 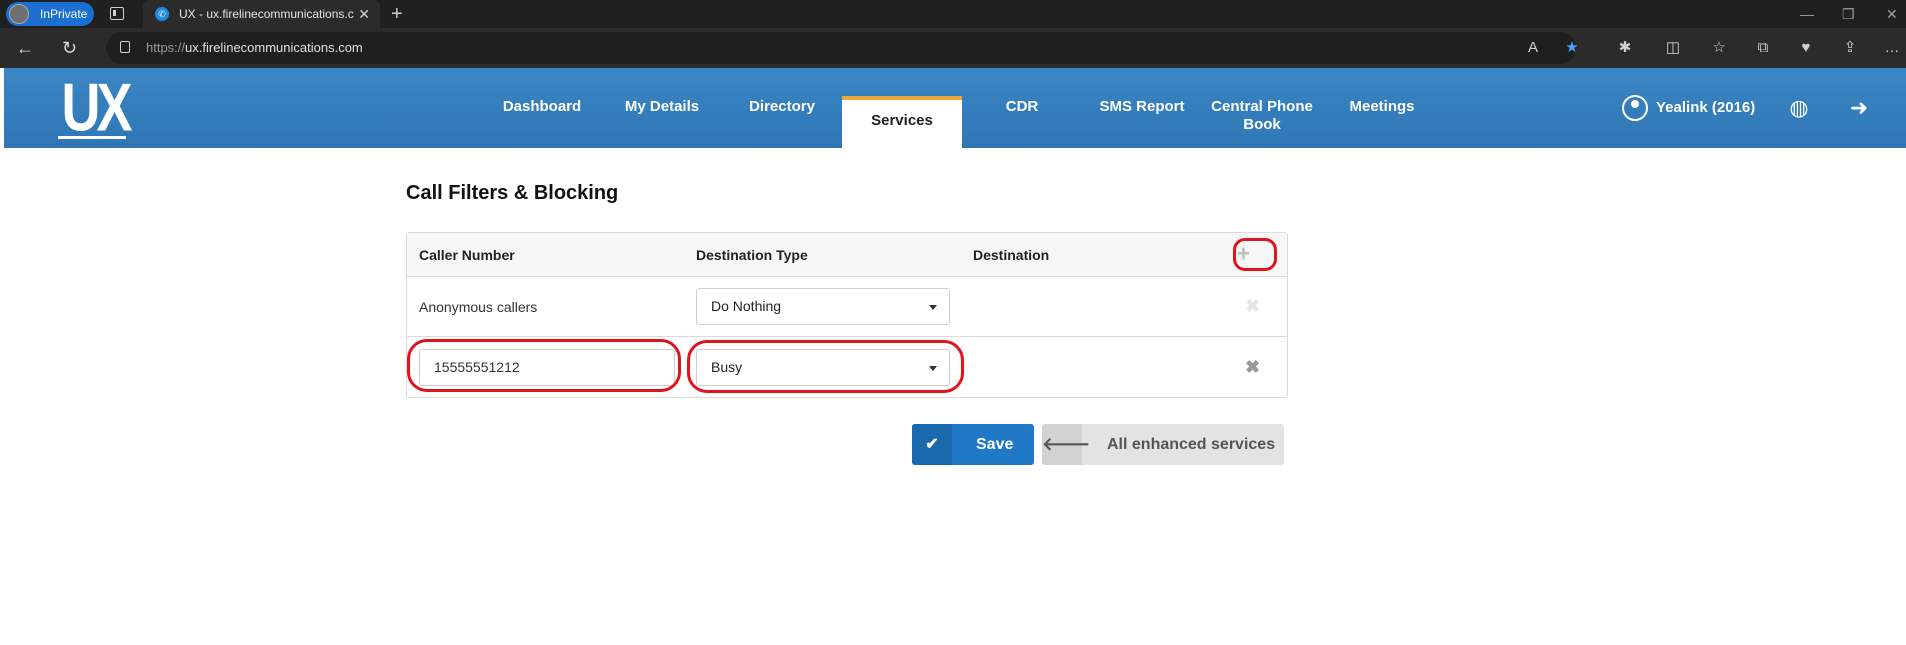 What do you see at coordinates (25, 48) in the screenshot?
I see `back-arrow-icon: ←` at bounding box center [25, 48].